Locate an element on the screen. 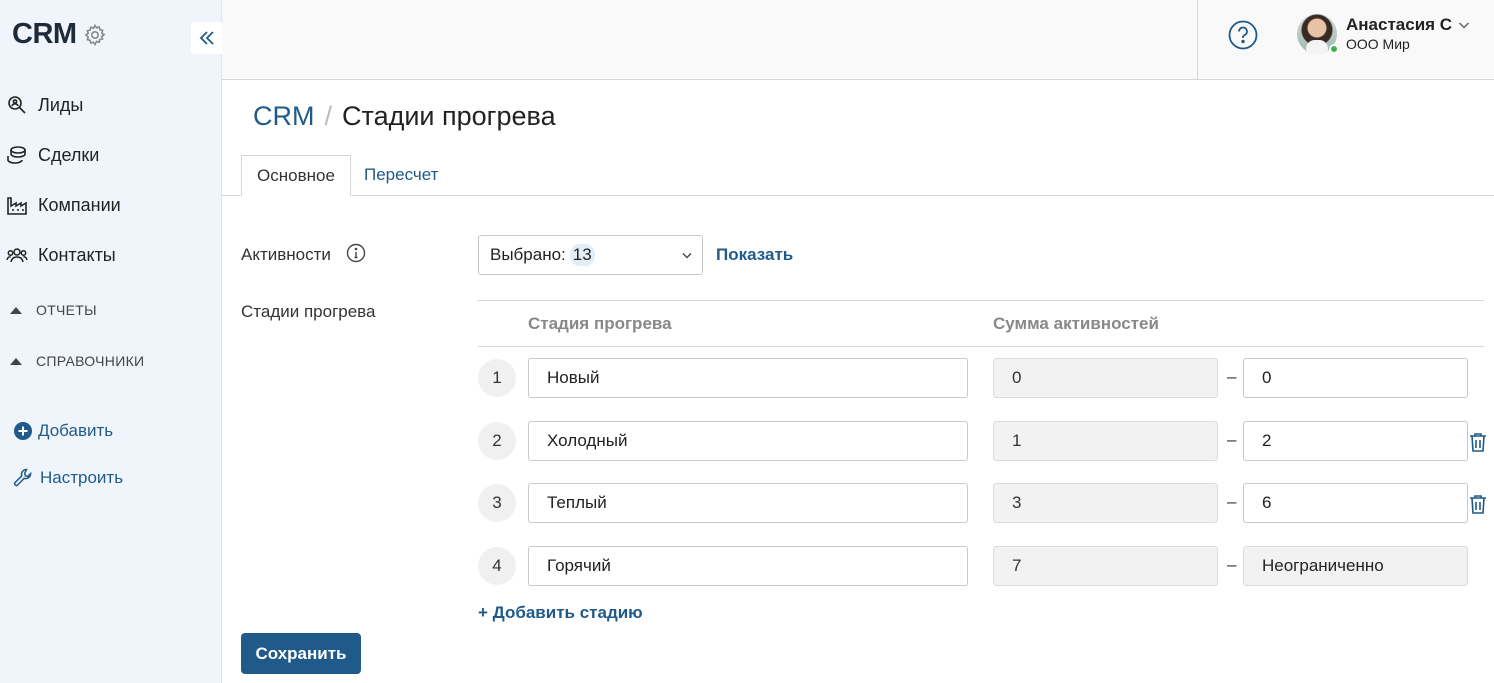 This screenshot has width=1494, height=683. divider is located at coordinates (1197, 40).